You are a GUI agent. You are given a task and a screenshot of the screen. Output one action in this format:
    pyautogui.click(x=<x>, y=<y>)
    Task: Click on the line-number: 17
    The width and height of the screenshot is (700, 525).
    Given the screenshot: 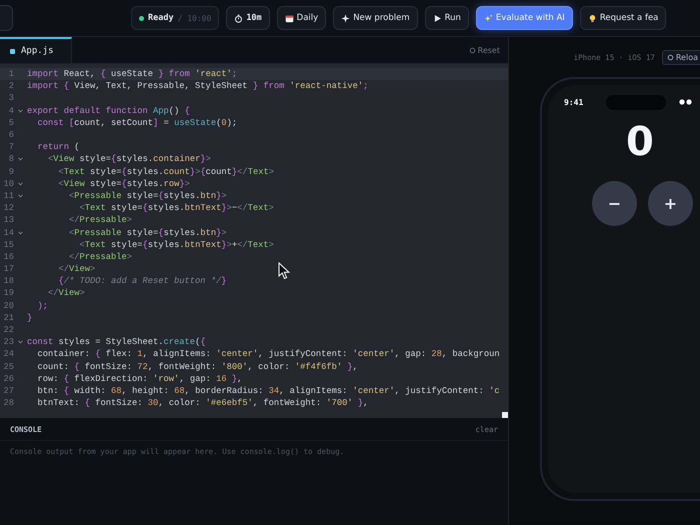 What is the action you would take?
    pyautogui.click(x=8, y=269)
    